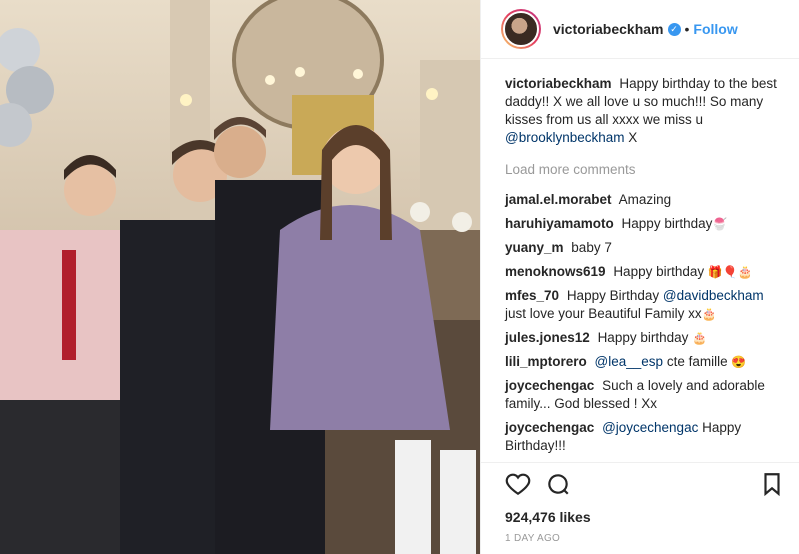  What do you see at coordinates (650, 427) in the screenshot?
I see `comment-mention: @joycechengac` at bounding box center [650, 427].